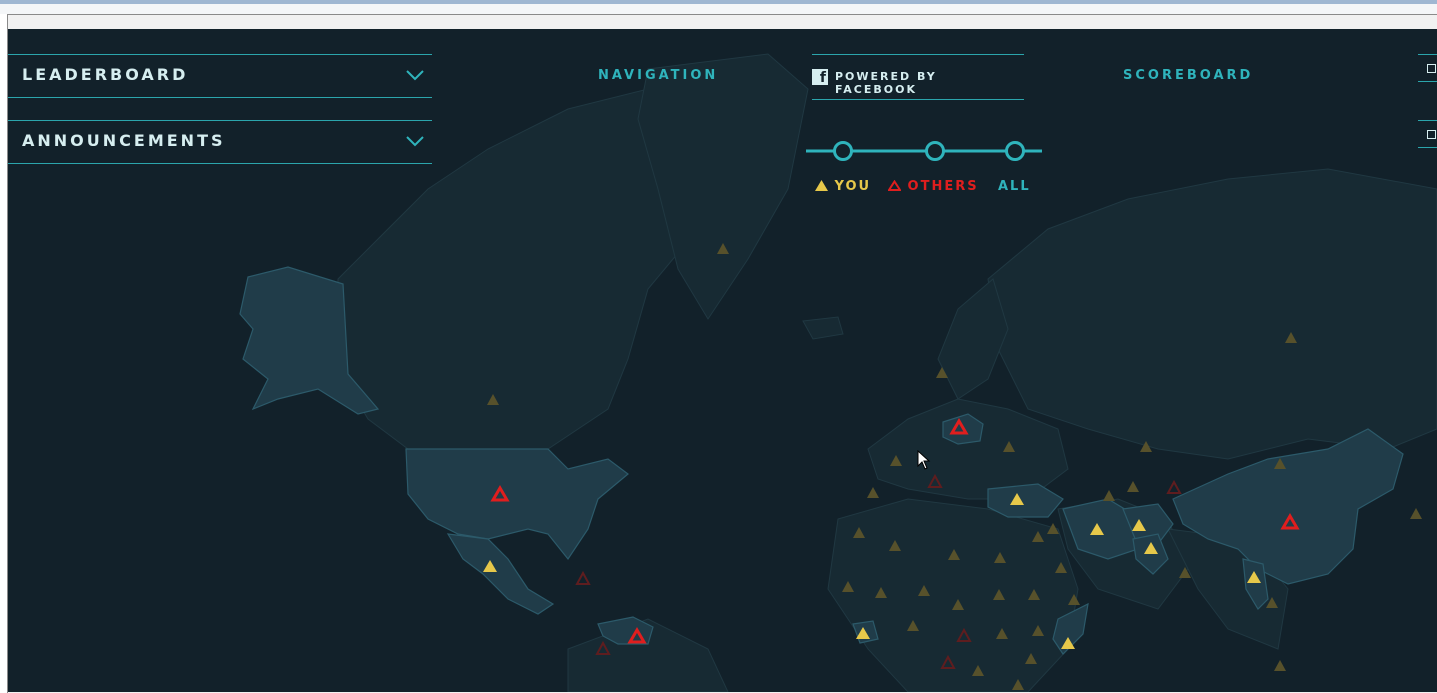 This screenshot has height=693, width=1437. What do you see at coordinates (973, 339) in the screenshot?
I see `scandinavia-region` at bounding box center [973, 339].